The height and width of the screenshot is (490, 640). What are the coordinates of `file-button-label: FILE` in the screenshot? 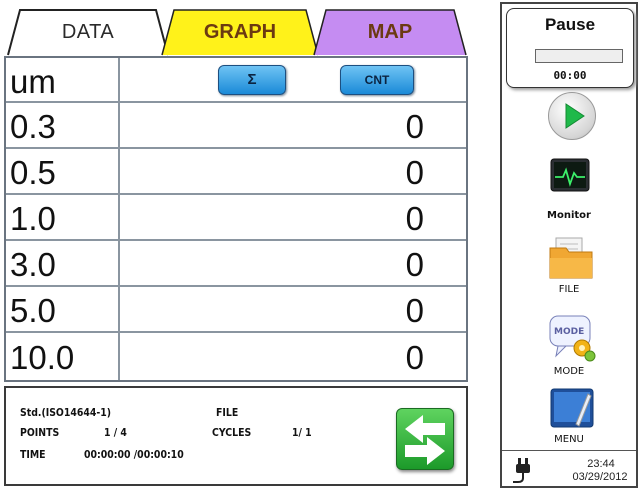 It's located at (569, 289).